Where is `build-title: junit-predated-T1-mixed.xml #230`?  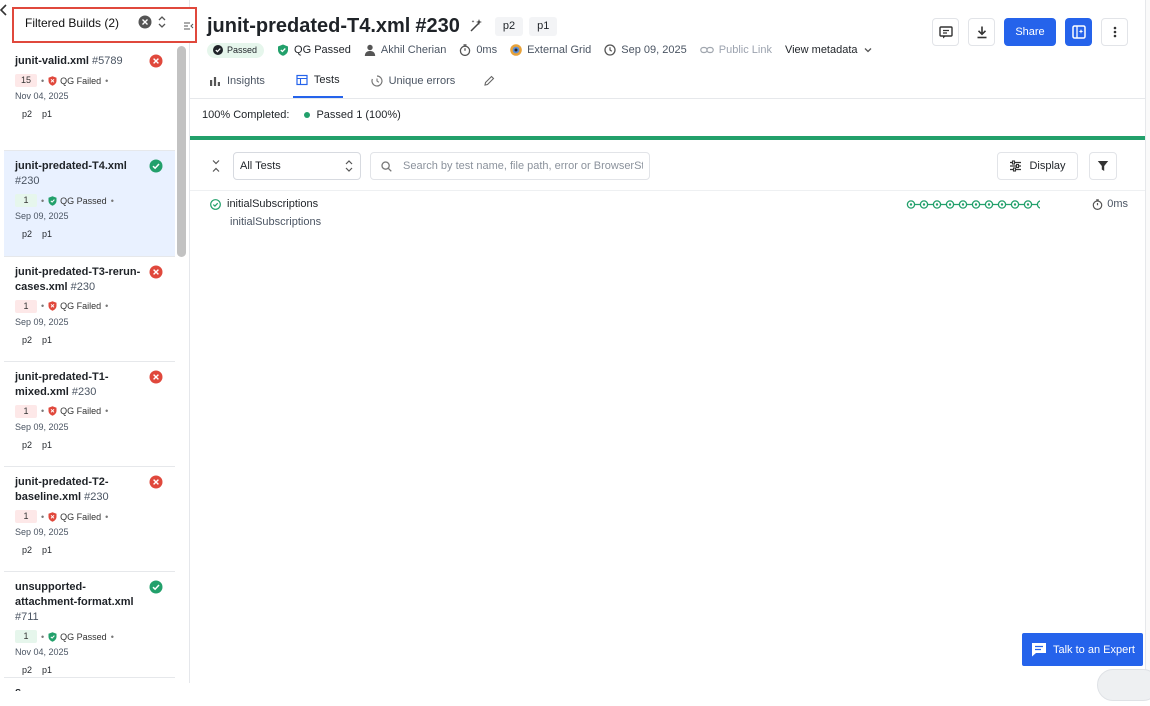
build-title: junit-predated-T1-mixed.xml #230 is located at coordinates (78, 385).